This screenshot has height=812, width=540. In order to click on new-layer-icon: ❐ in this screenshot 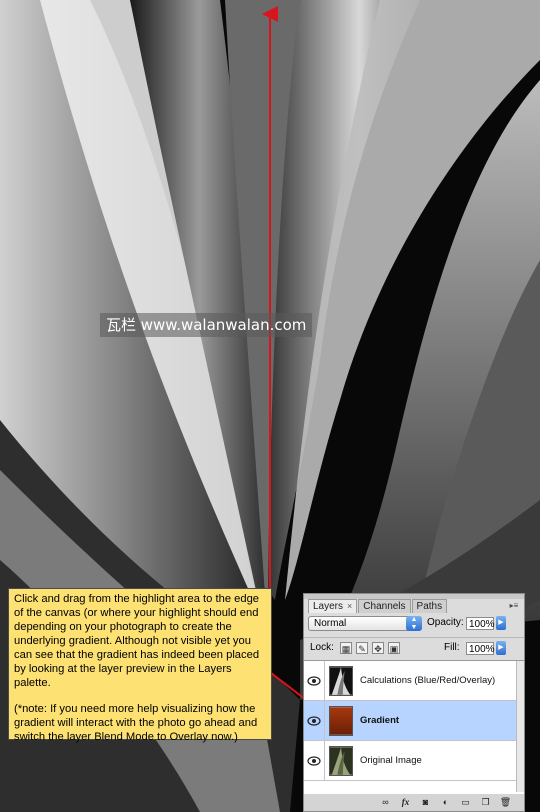, I will do `click(485, 802)`.